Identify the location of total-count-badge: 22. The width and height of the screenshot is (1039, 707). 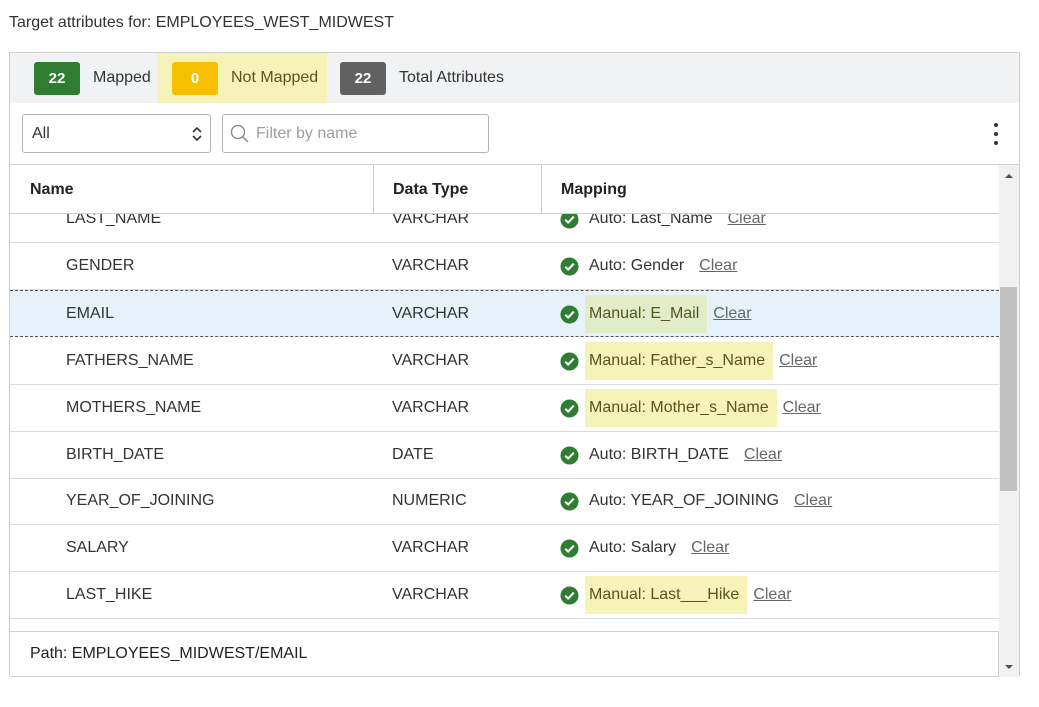
(363, 78).